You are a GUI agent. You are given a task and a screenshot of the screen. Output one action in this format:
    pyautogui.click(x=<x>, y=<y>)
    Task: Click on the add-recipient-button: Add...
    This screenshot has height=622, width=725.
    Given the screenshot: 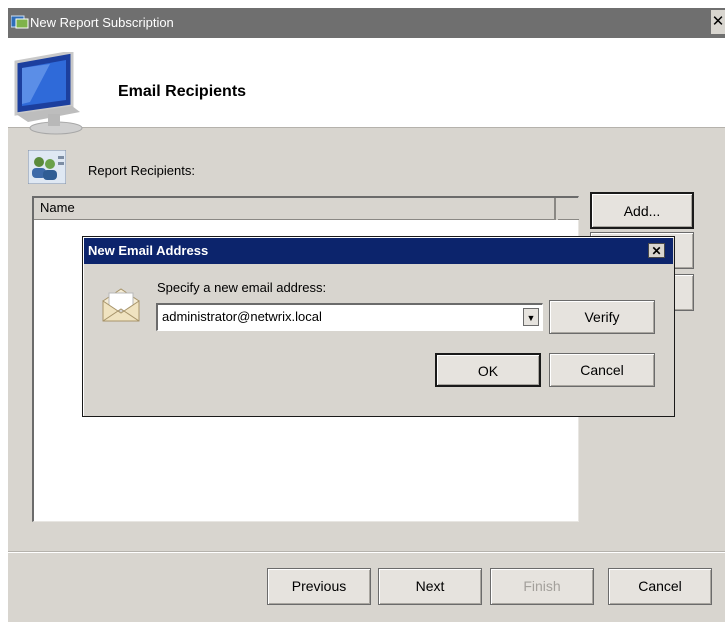 What is the action you would take?
    pyautogui.click(x=642, y=210)
    